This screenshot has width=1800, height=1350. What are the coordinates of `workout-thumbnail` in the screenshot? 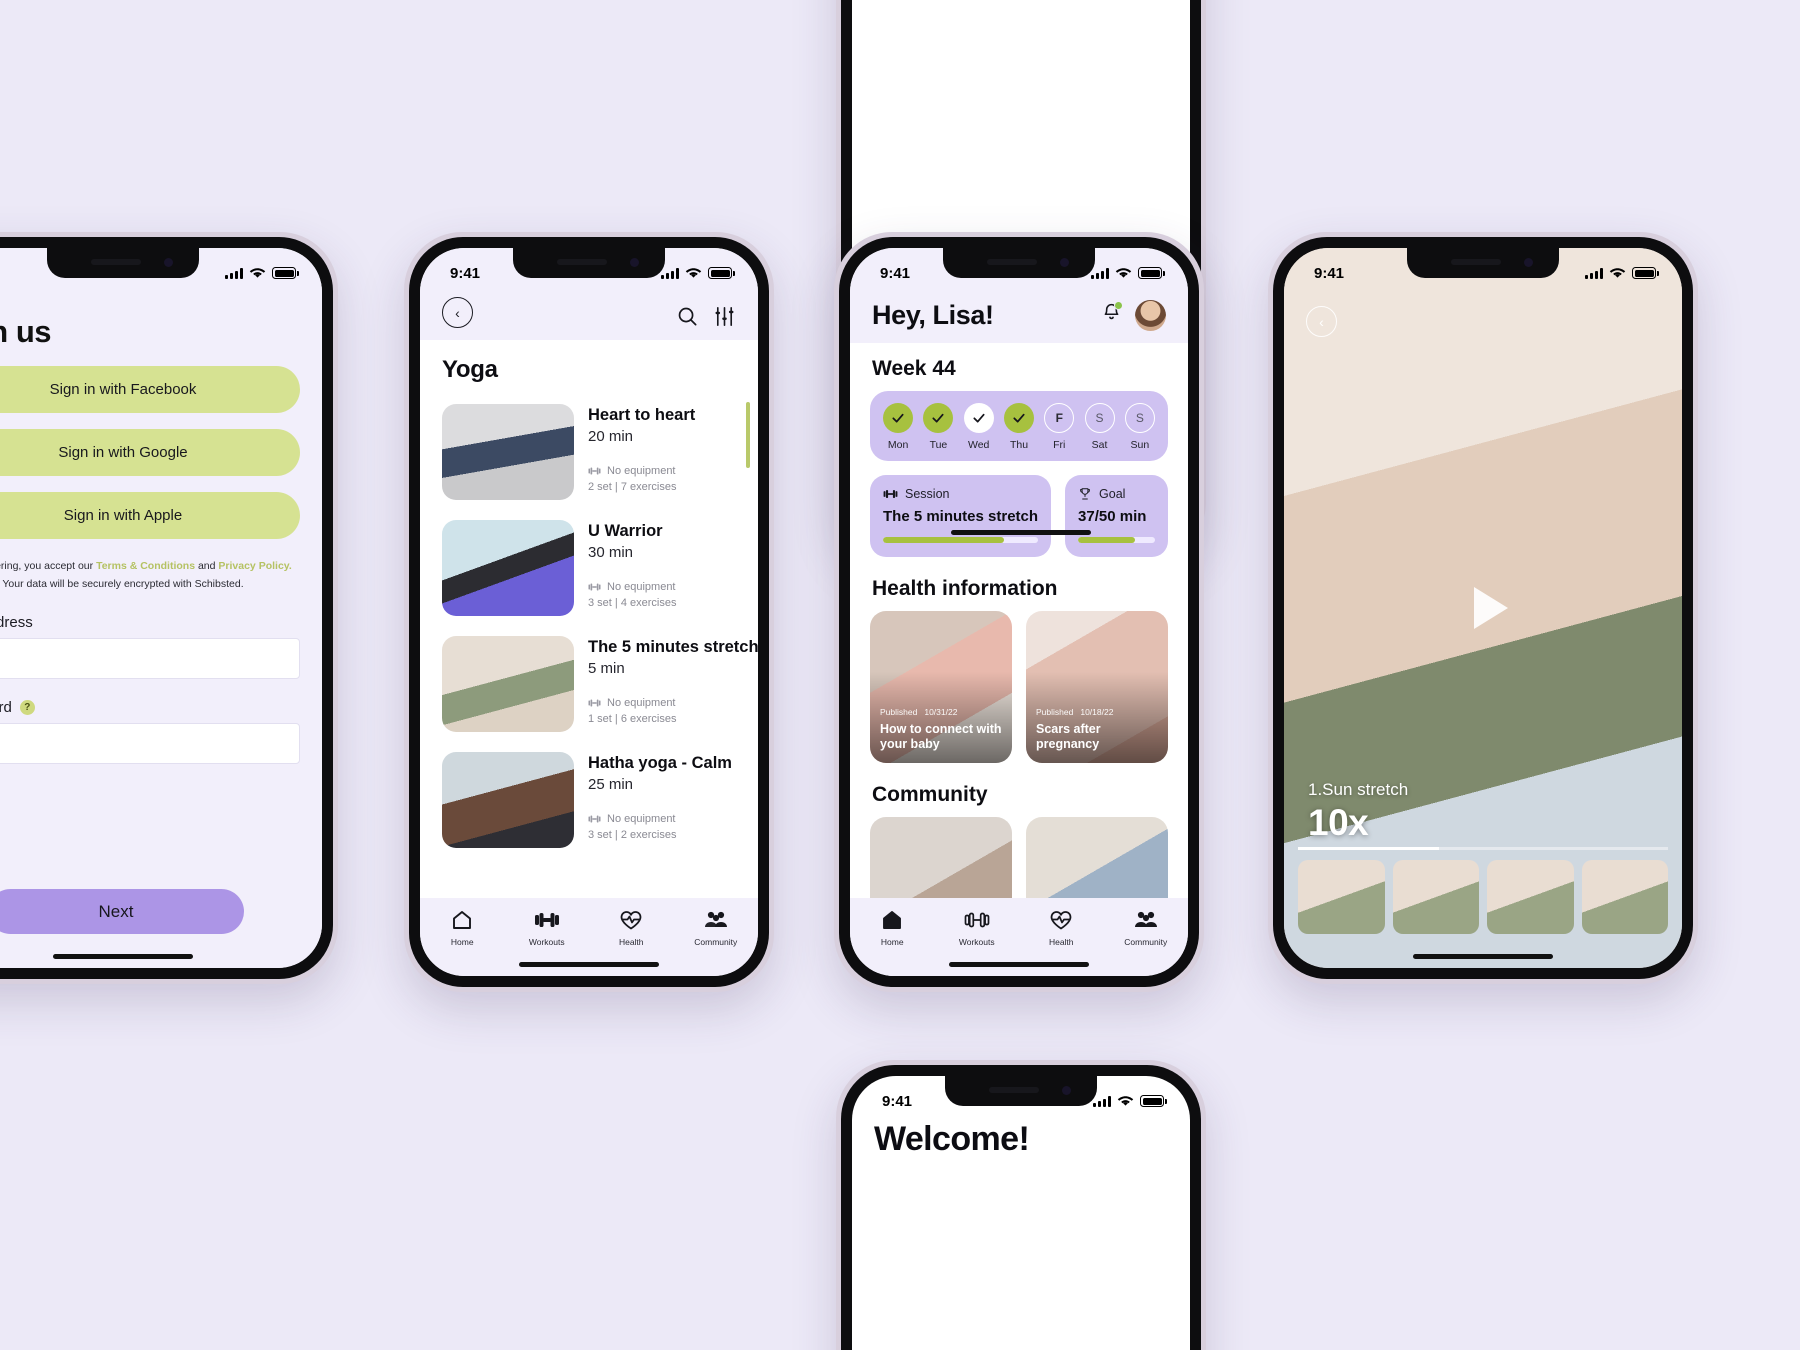 It's located at (508, 568).